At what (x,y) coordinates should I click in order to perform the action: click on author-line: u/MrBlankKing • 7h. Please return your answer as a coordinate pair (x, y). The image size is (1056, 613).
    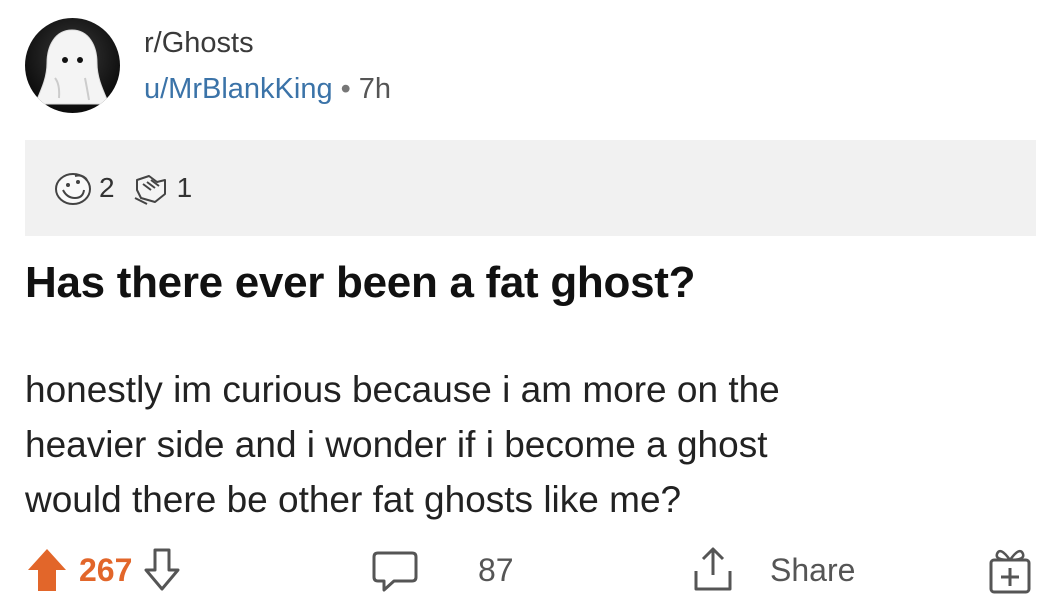
    Looking at the image, I should click on (267, 89).